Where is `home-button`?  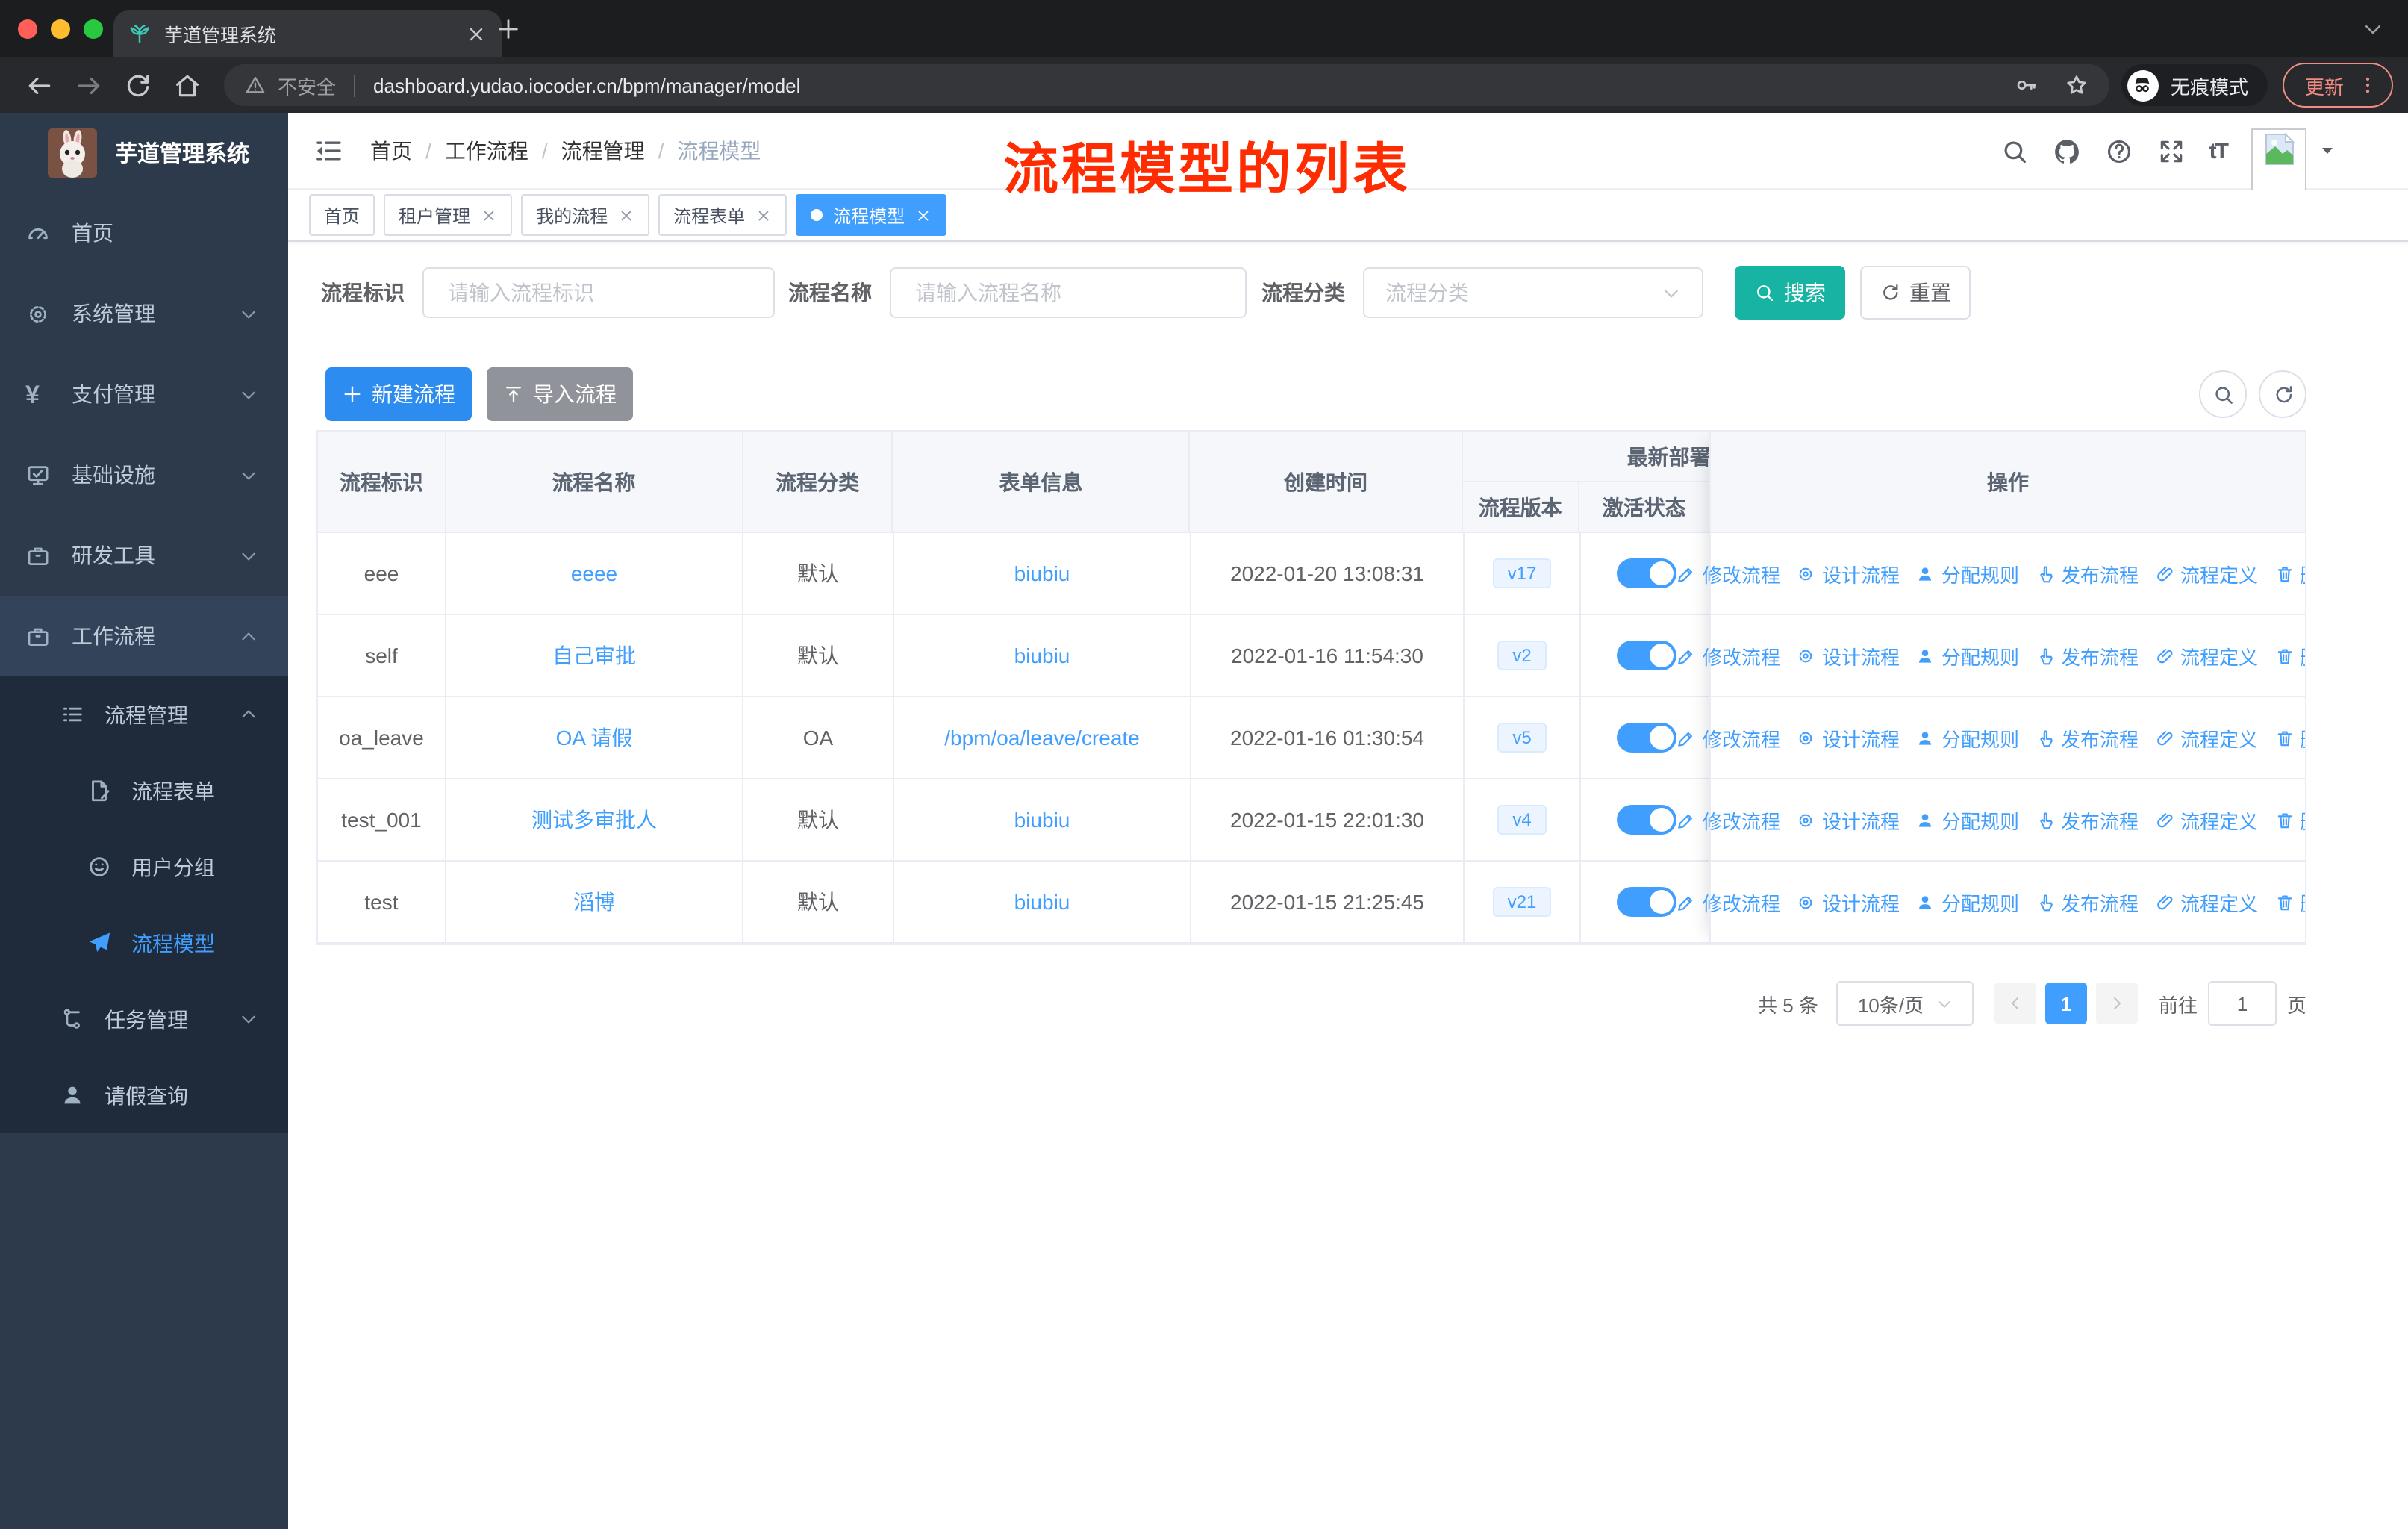 home-button is located at coordinates (187, 85).